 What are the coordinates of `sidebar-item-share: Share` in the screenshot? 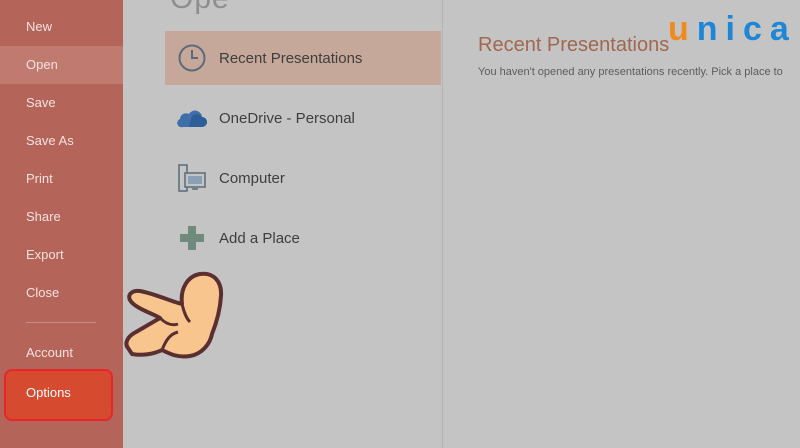 It's located at (61, 217).